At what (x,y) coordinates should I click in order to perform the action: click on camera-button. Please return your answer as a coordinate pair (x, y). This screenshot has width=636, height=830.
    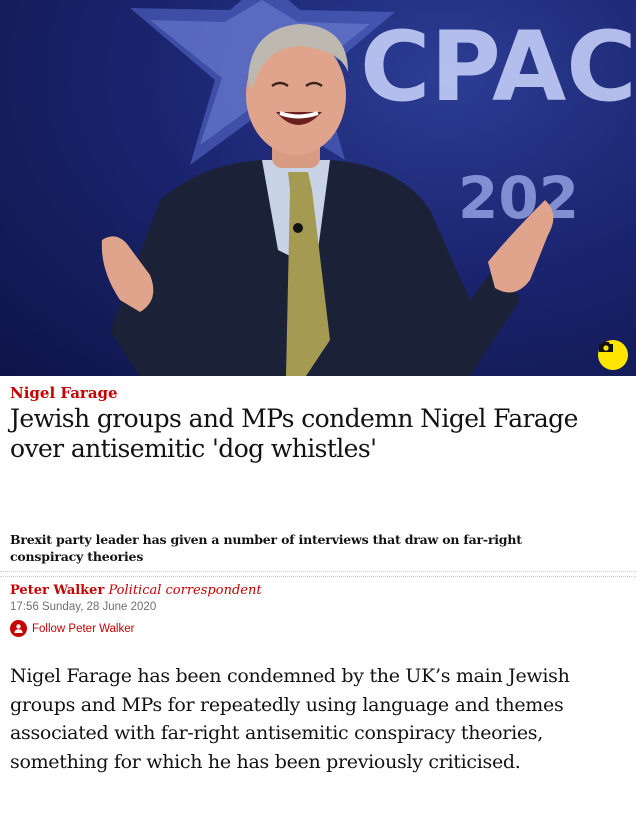
    Looking at the image, I should click on (613, 355).